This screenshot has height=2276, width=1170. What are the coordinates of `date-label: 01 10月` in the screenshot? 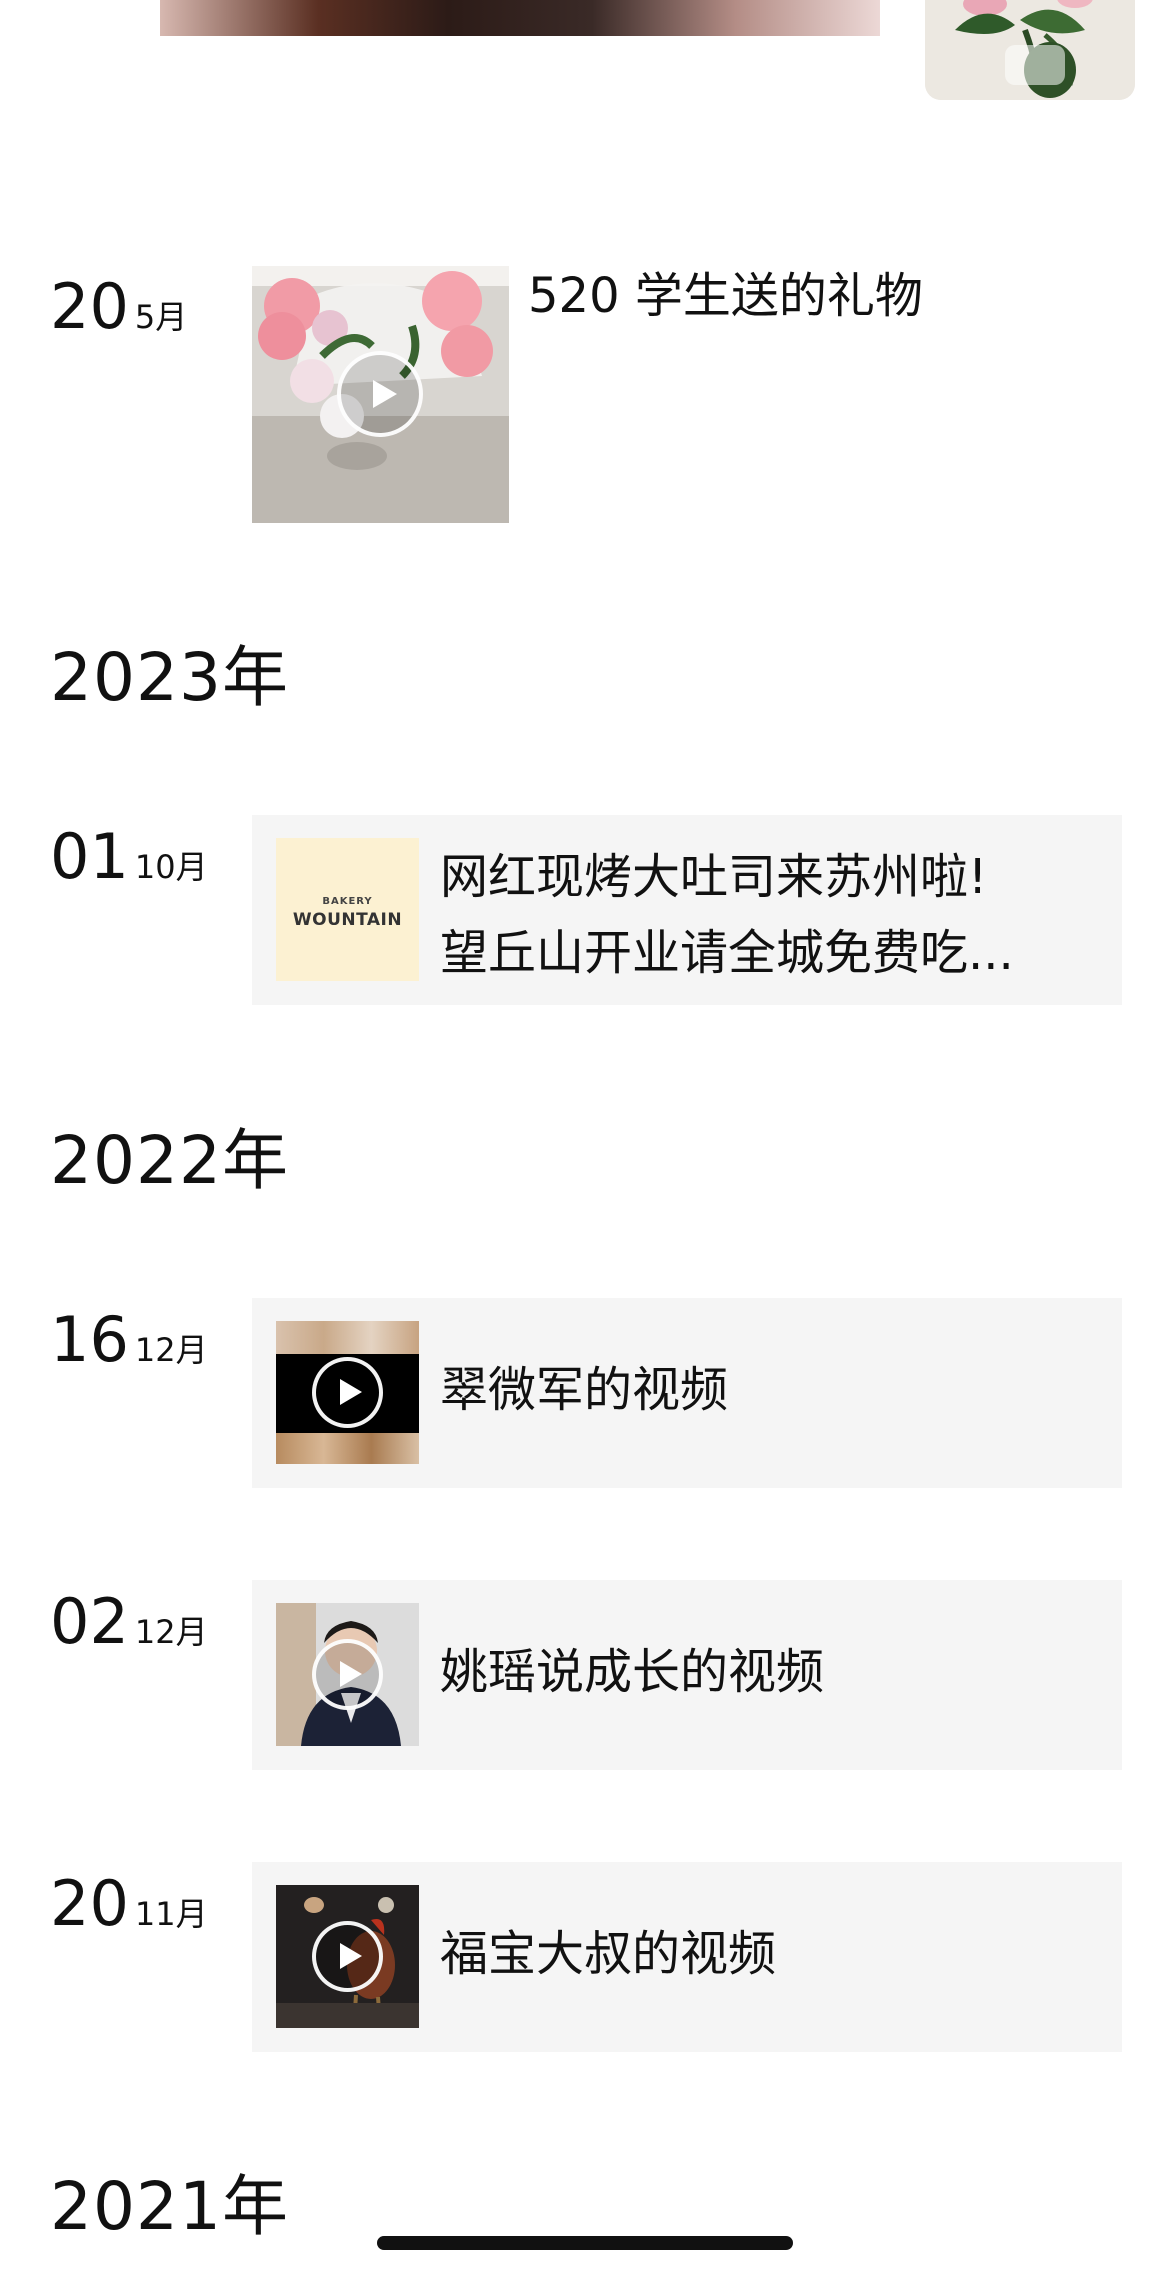 It's located at (129, 857).